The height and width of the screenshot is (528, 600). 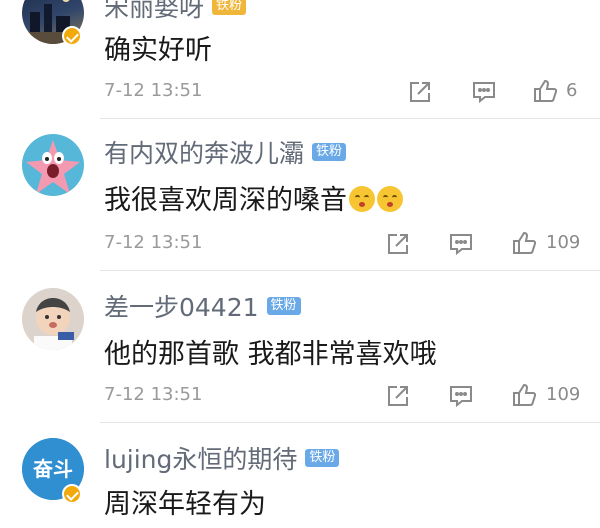 I want to click on comment-text: 他的那首歌 我都非常喜欢哦, so click(x=270, y=354).